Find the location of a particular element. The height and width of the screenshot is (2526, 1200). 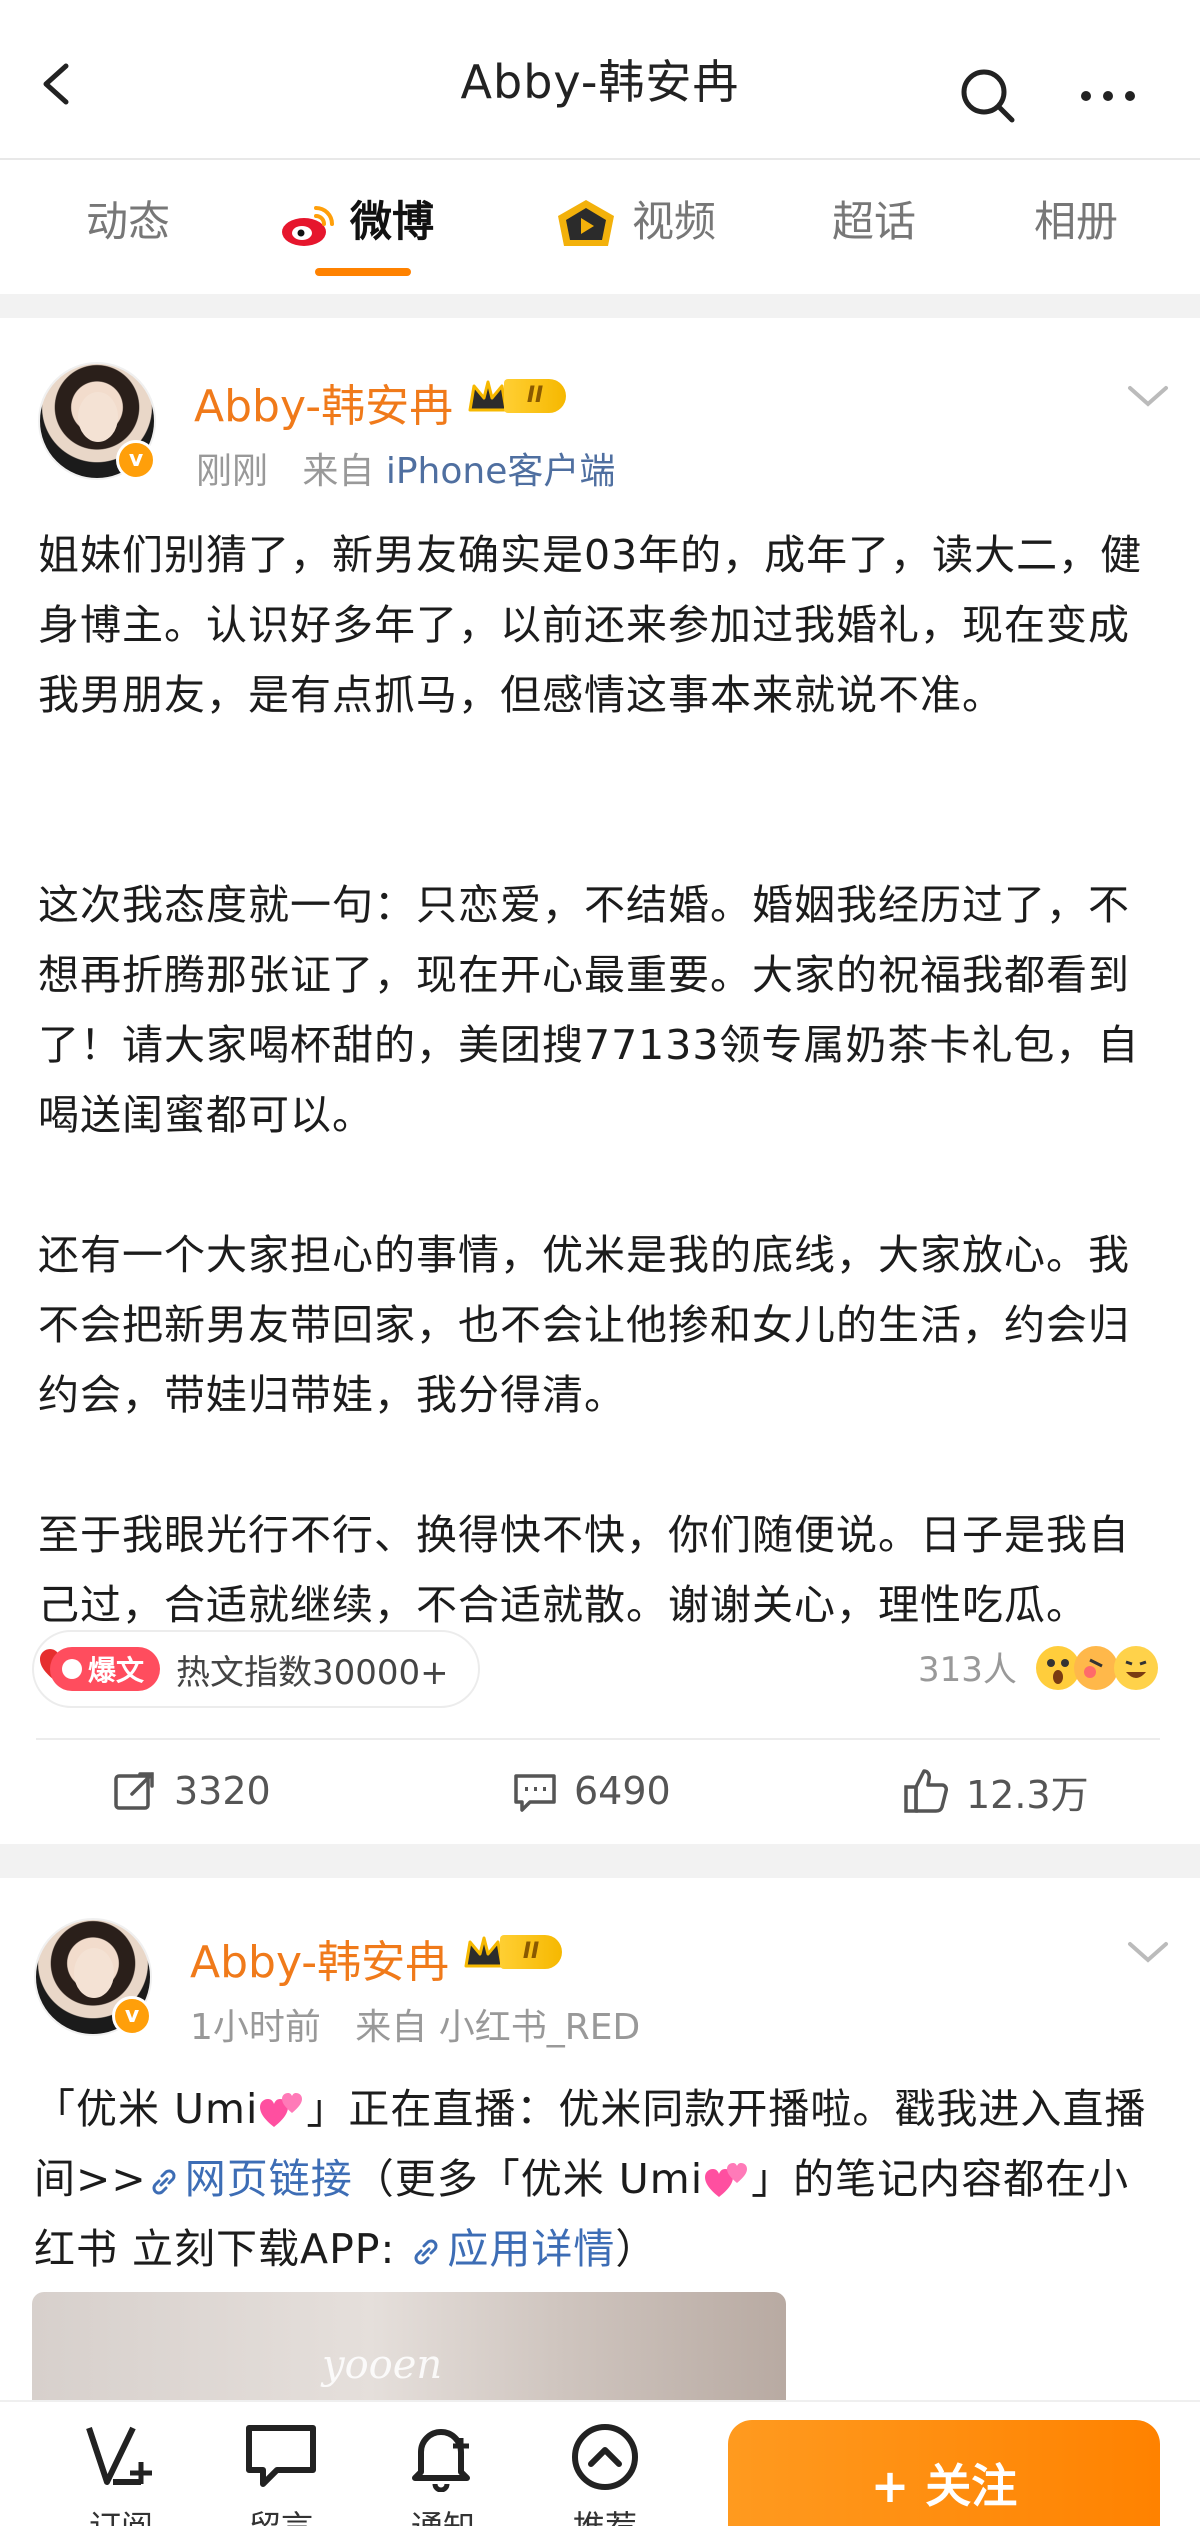

fire-icon is located at coordinates (72, 1669).